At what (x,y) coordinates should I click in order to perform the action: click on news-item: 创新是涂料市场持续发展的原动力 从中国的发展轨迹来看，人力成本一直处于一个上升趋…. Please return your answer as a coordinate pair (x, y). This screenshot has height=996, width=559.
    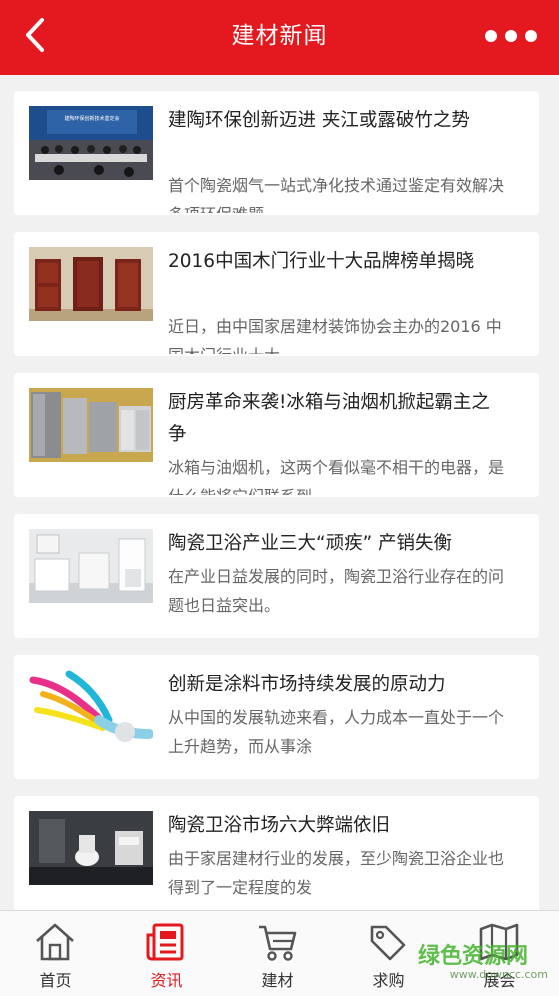
    Looking at the image, I should click on (276, 717).